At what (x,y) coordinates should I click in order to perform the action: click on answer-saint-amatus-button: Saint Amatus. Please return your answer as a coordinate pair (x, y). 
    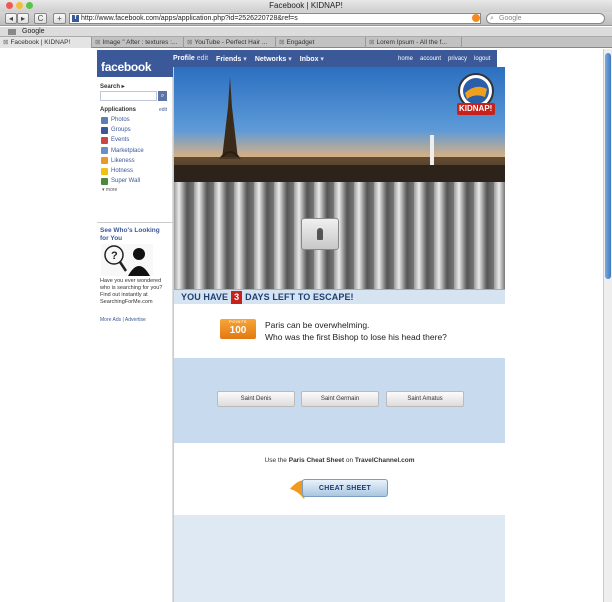
    Looking at the image, I should click on (425, 399).